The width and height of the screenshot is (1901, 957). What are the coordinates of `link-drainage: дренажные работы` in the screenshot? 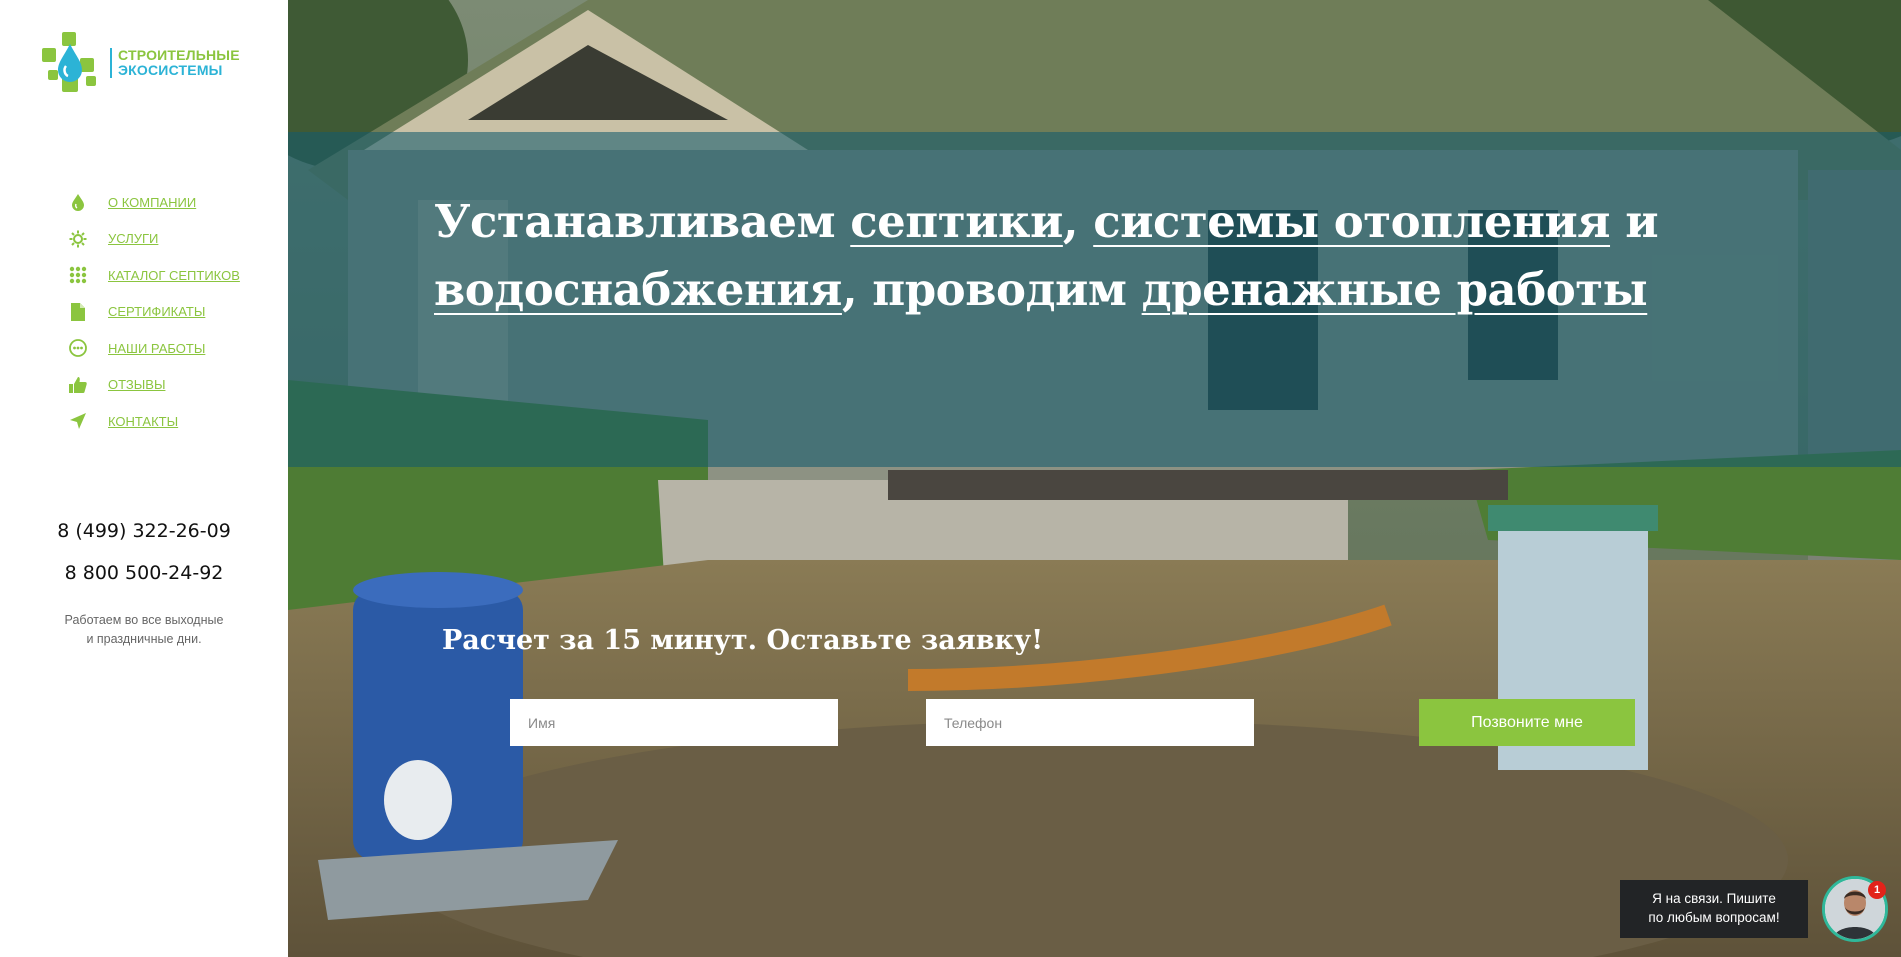 It's located at (1395, 289).